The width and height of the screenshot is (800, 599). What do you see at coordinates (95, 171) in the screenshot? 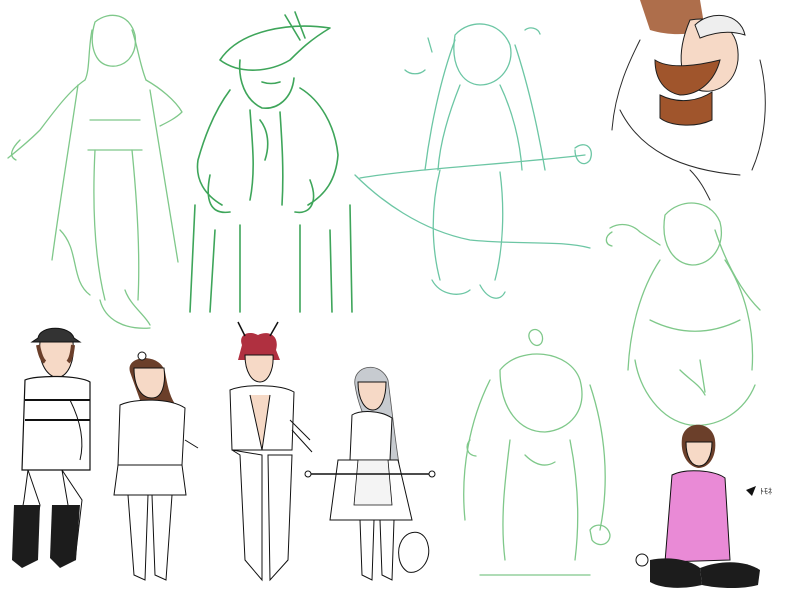
I see `sketch-coat-figure` at bounding box center [95, 171].